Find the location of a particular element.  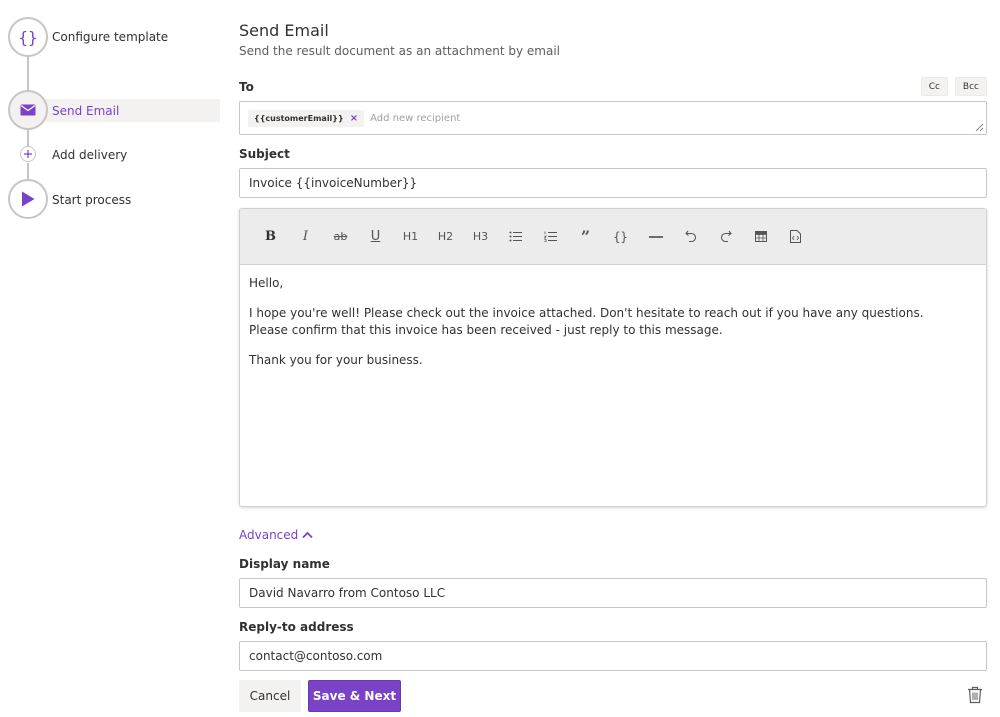

recipient-chip: {{customerEmail}} × is located at coordinates (306, 118).